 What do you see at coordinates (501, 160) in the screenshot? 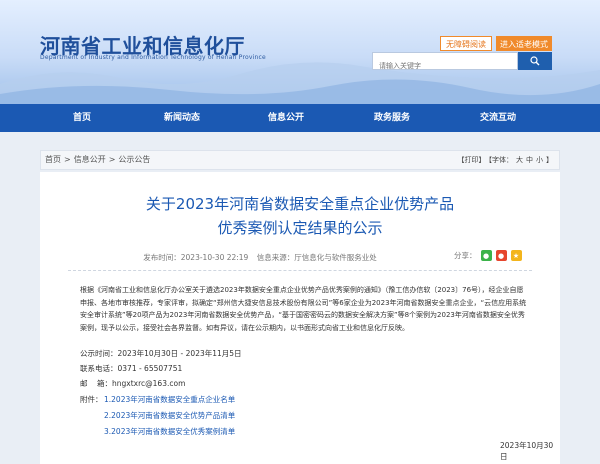
I see `font-size-label: 【字体：` at bounding box center [501, 160].